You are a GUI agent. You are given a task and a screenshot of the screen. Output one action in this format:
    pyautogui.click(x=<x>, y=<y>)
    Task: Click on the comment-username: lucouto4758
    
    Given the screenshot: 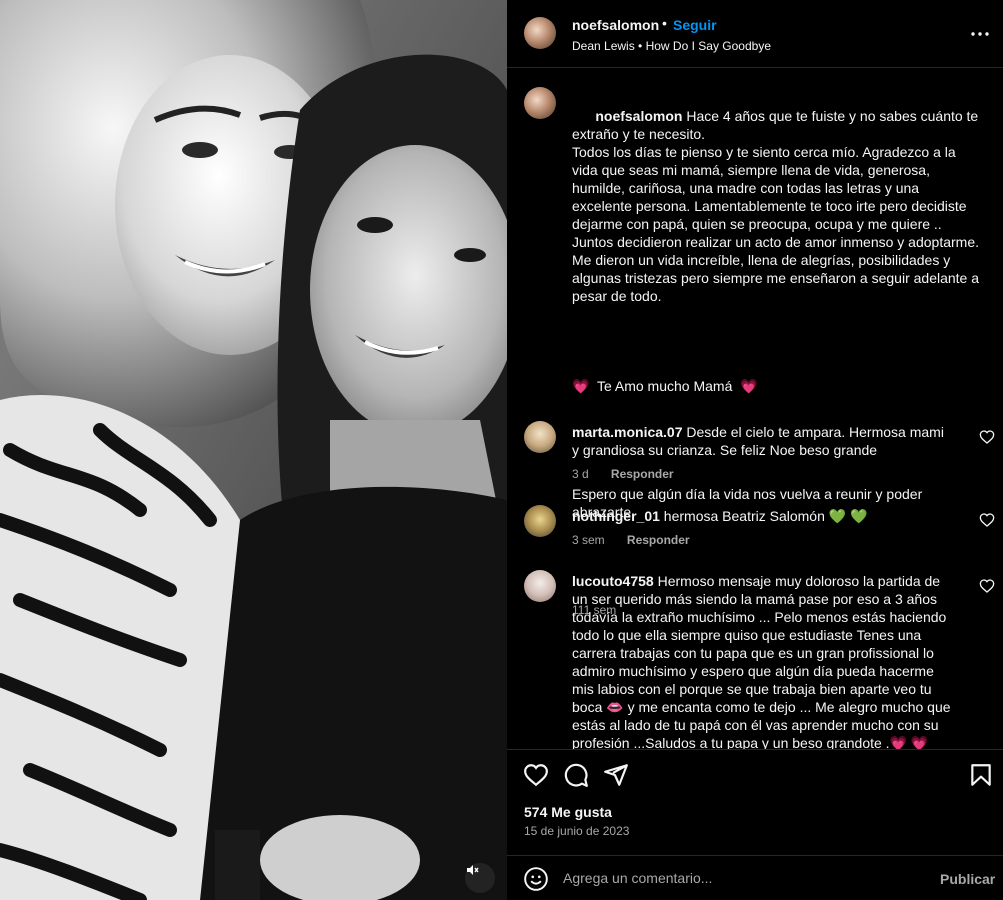 What is the action you would take?
    pyautogui.click(x=613, y=581)
    